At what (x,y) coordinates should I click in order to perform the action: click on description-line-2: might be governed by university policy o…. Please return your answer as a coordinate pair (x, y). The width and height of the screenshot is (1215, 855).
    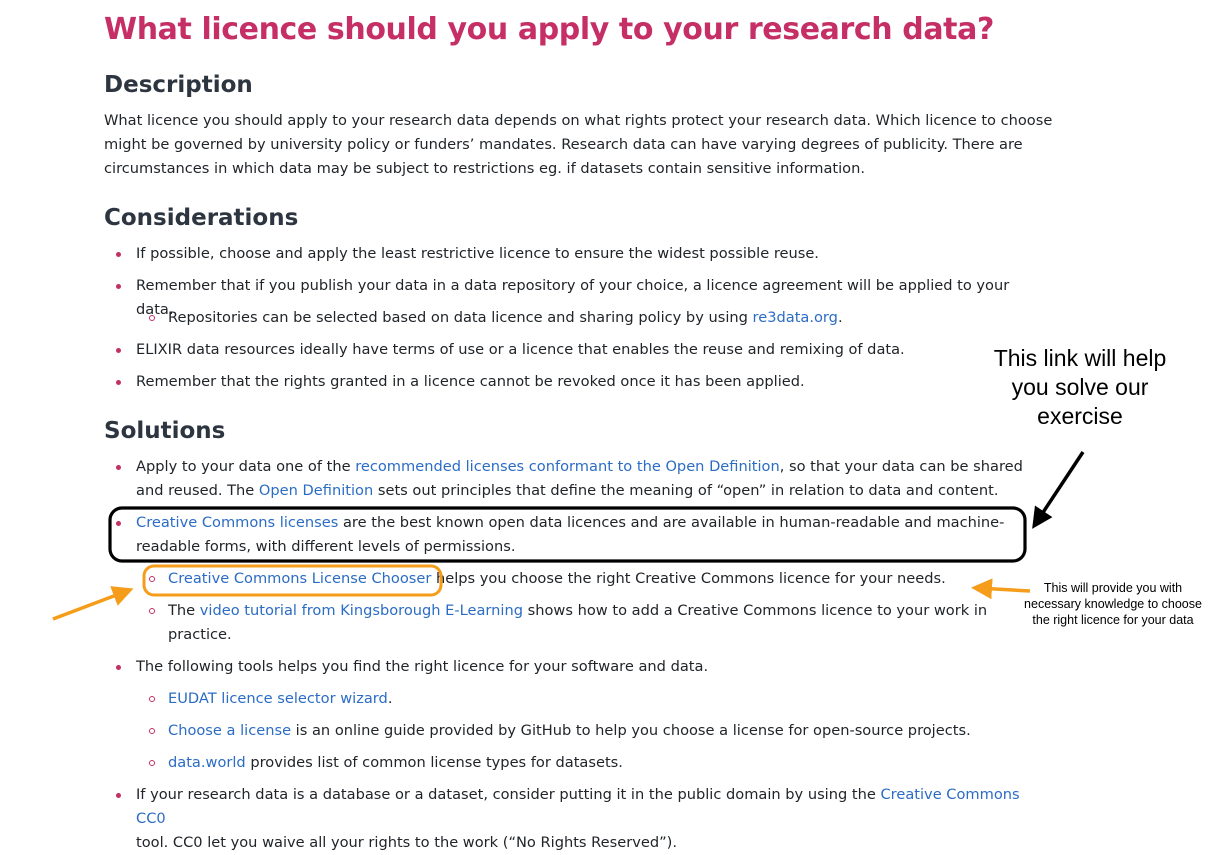
    Looking at the image, I should click on (563, 144).